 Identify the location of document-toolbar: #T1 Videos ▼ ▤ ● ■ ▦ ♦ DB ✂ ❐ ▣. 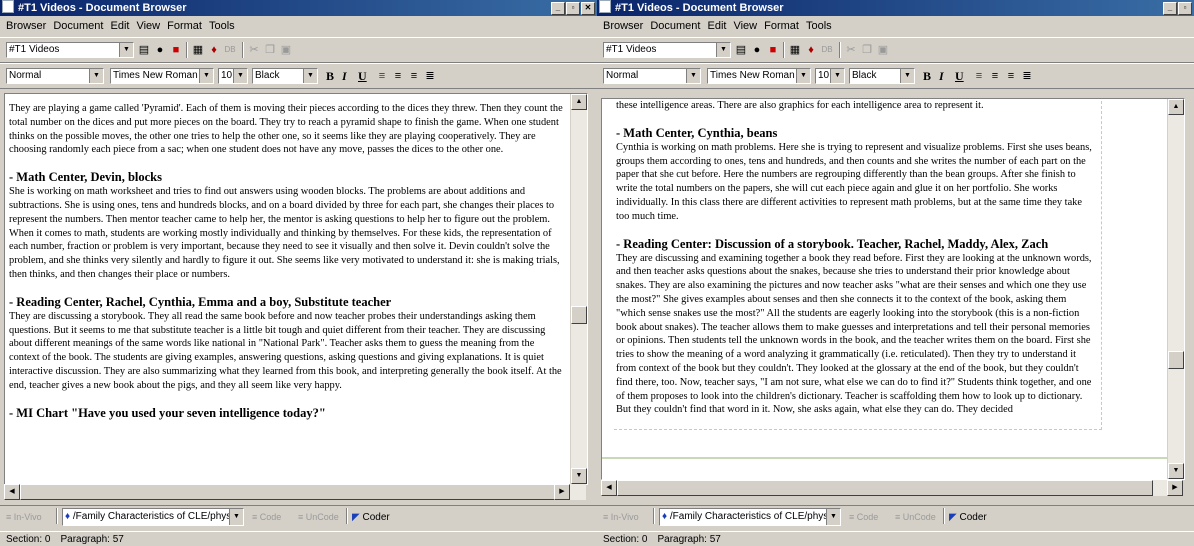
(895, 50).